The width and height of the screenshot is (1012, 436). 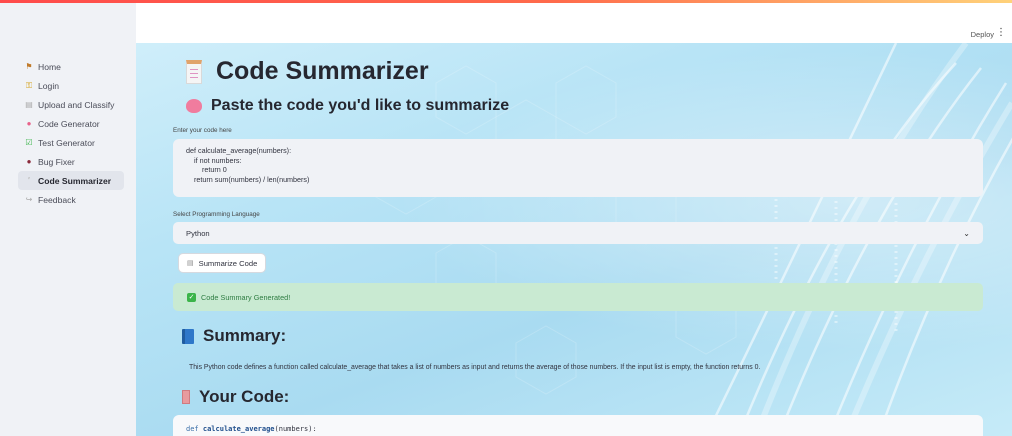 What do you see at coordinates (198, 233) in the screenshot?
I see `language-select-value: Python` at bounding box center [198, 233].